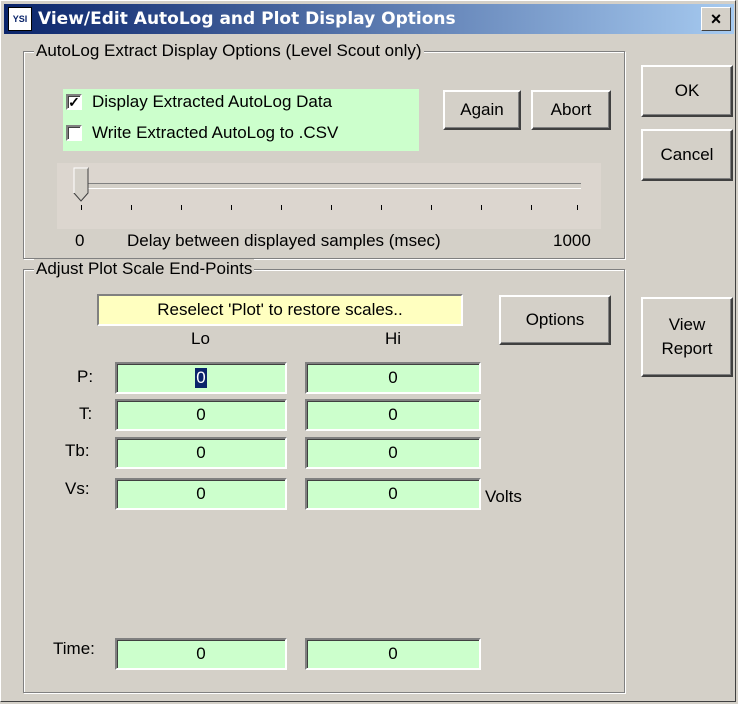 This screenshot has width=738, height=704. I want to click on slider-max-label: 1000, so click(572, 240).